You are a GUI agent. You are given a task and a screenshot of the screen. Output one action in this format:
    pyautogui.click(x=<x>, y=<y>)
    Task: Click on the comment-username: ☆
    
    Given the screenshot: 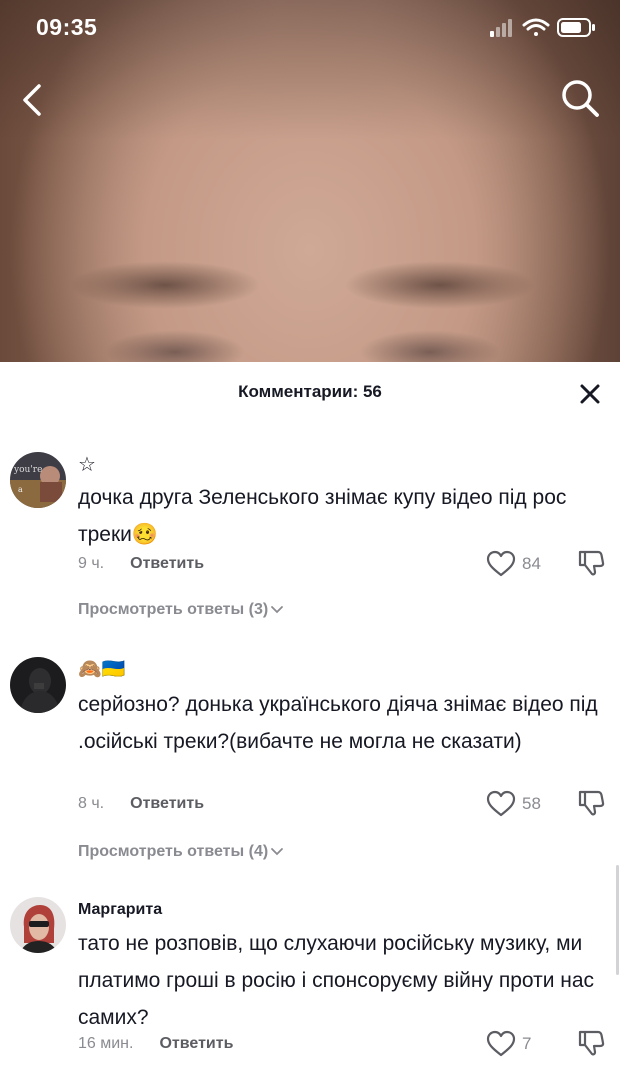 What is the action you would take?
    pyautogui.click(x=87, y=464)
    